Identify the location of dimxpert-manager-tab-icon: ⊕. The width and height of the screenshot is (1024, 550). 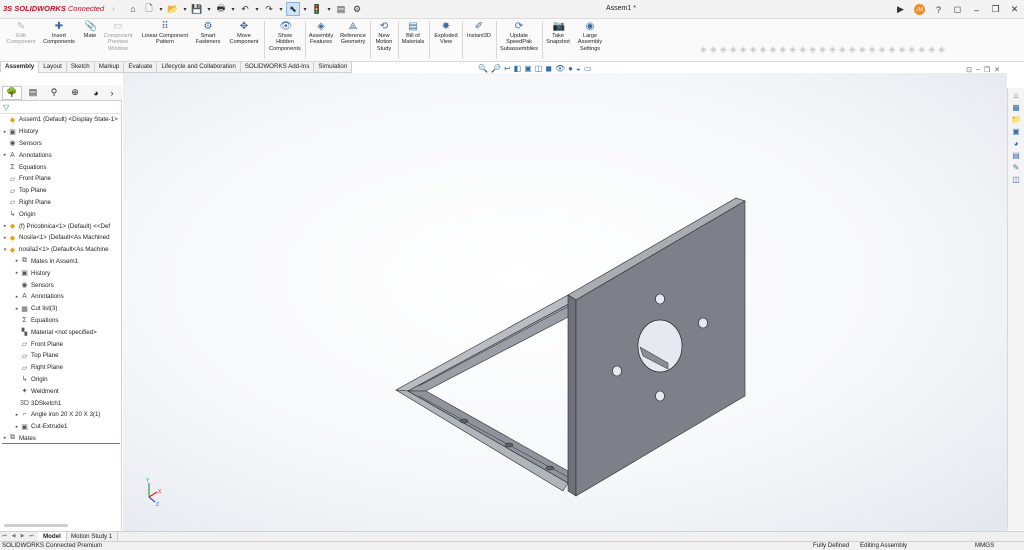
(75, 93).